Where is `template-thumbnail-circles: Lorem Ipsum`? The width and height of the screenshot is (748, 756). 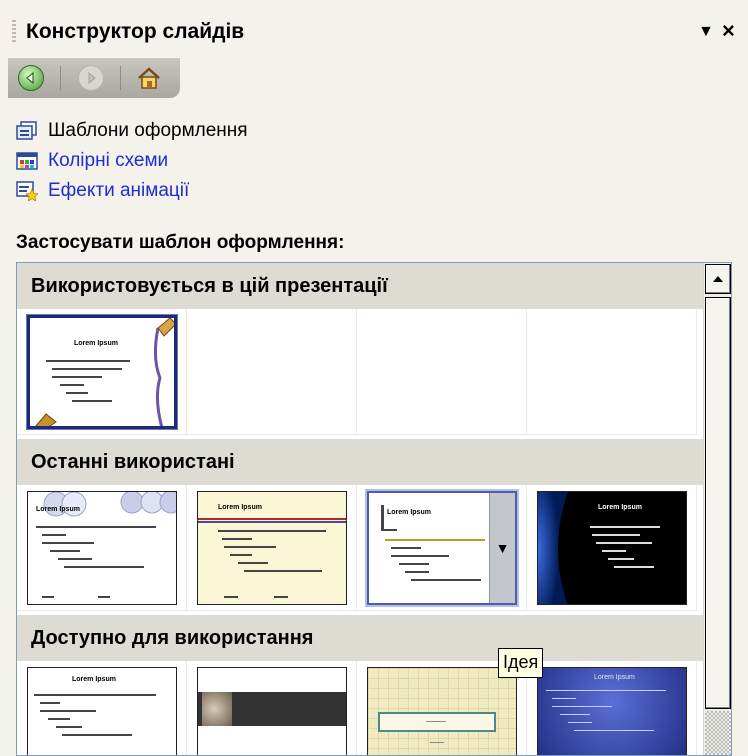 template-thumbnail-circles: Lorem Ipsum is located at coordinates (102, 548).